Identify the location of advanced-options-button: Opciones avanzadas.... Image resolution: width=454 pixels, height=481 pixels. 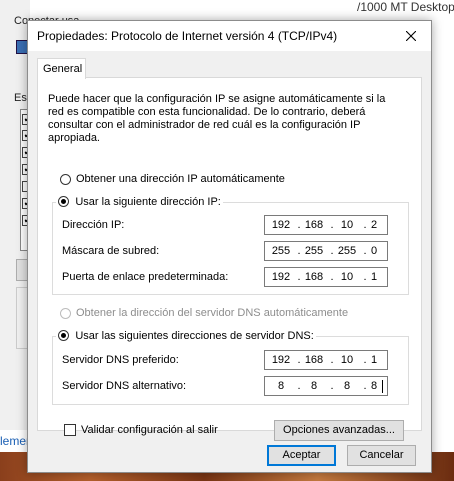
(339, 430).